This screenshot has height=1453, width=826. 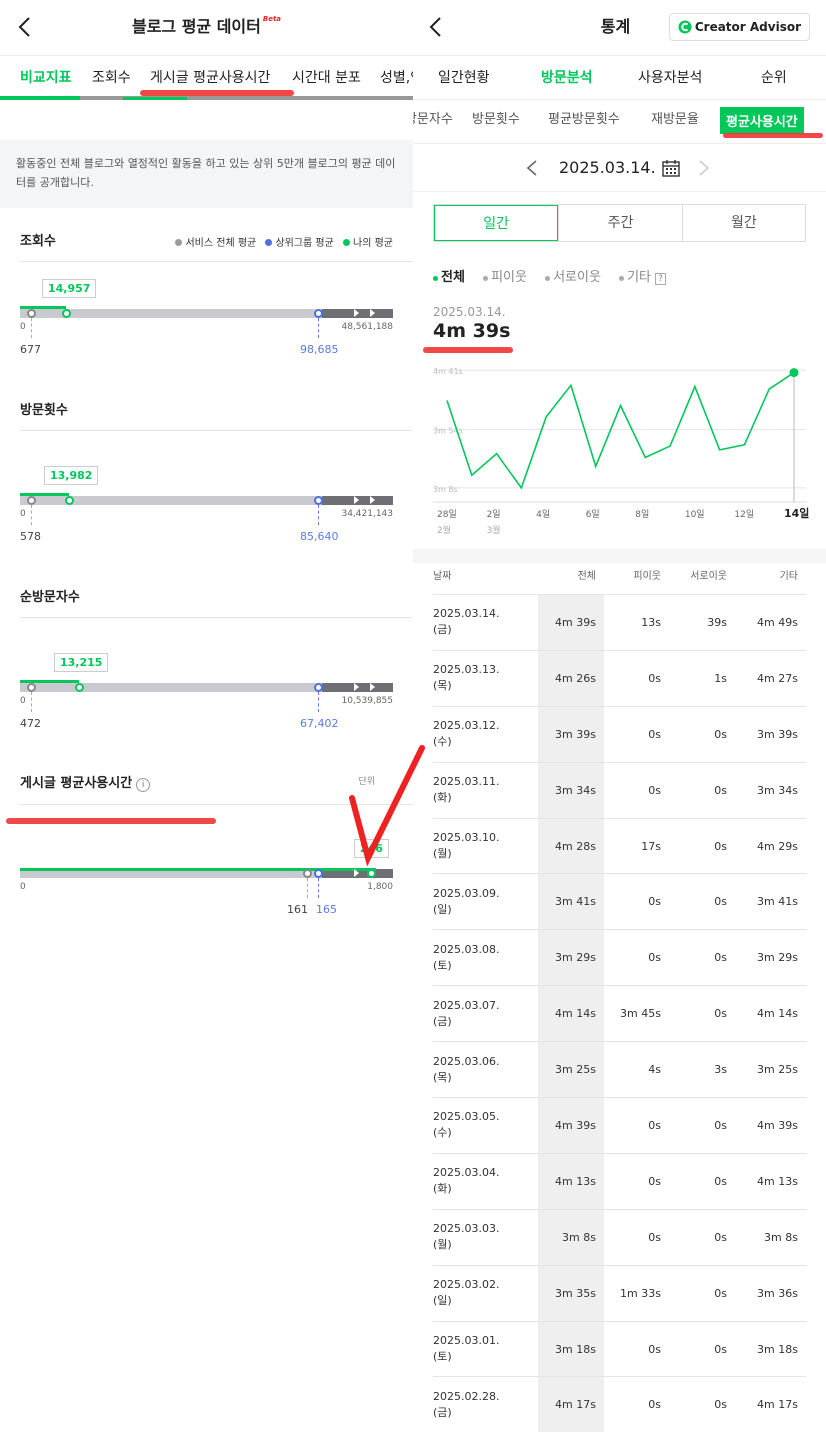 I want to click on period-selector: 일간 주간 월간, so click(x=619, y=223).